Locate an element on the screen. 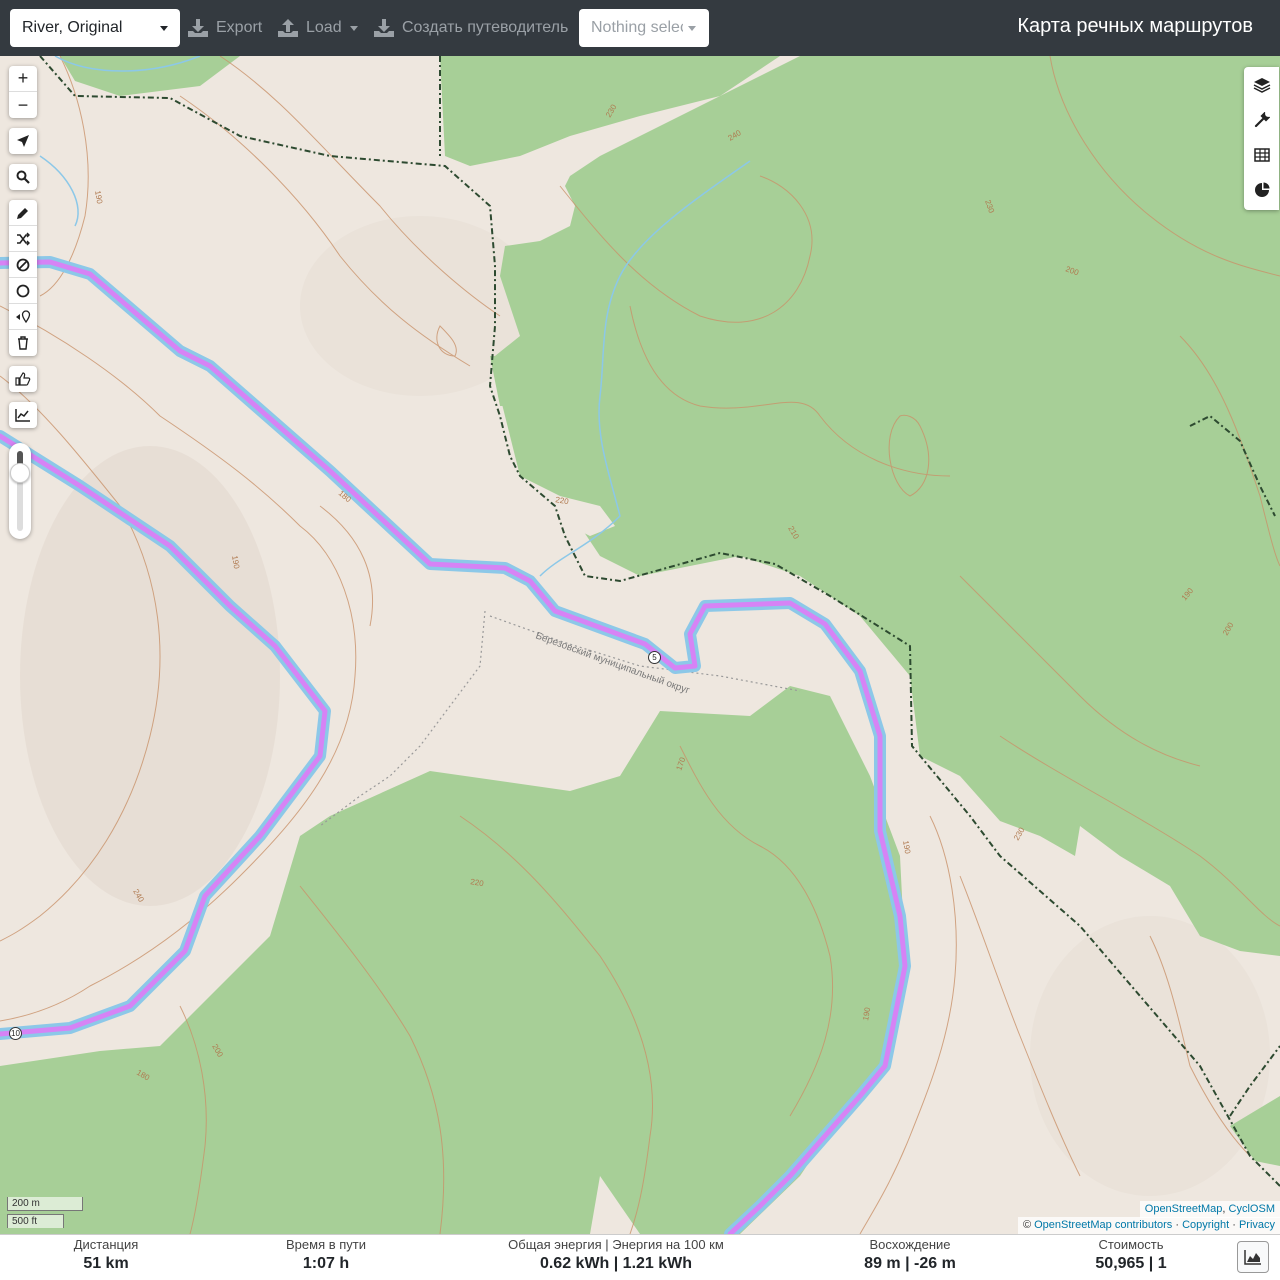  locate-control is located at coordinates (23, 141).